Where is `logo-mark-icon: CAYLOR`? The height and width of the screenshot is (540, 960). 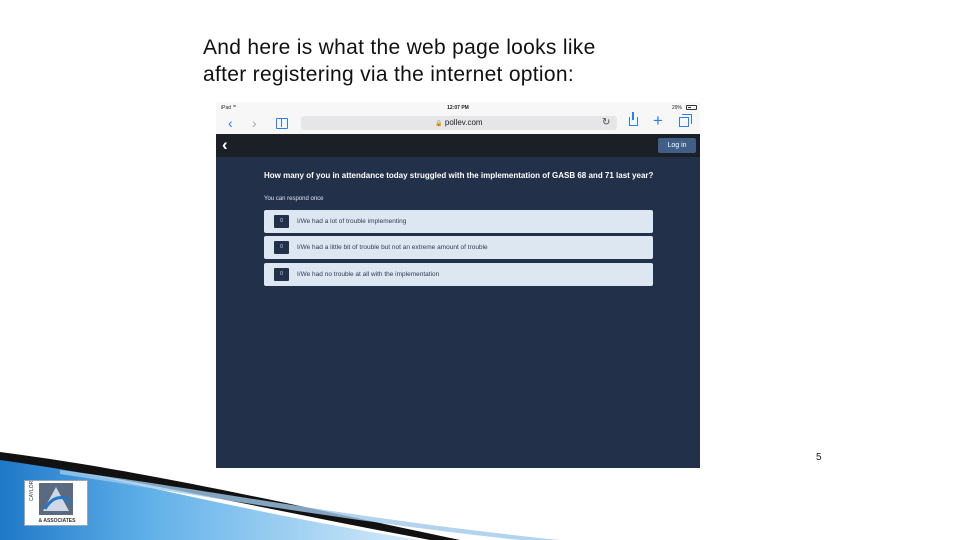
logo-mark-icon: CAYLOR is located at coordinates (51, 497).